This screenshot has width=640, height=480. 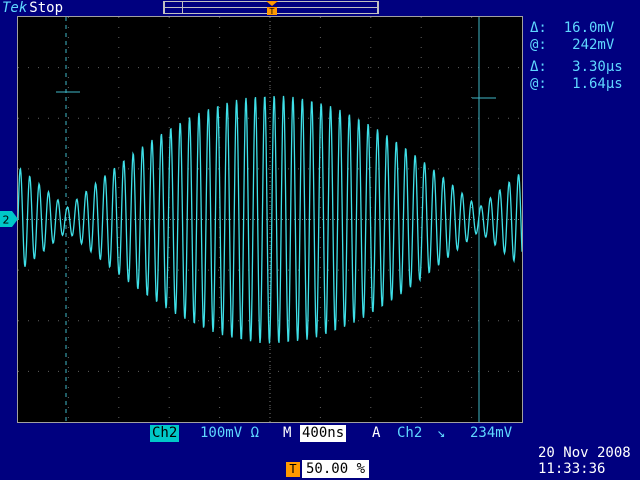 What do you see at coordinates (576, 67) in the screenshot?
I see `cursor-time-delta: Δ: 3.30μs` at bounding box center [576, 67].